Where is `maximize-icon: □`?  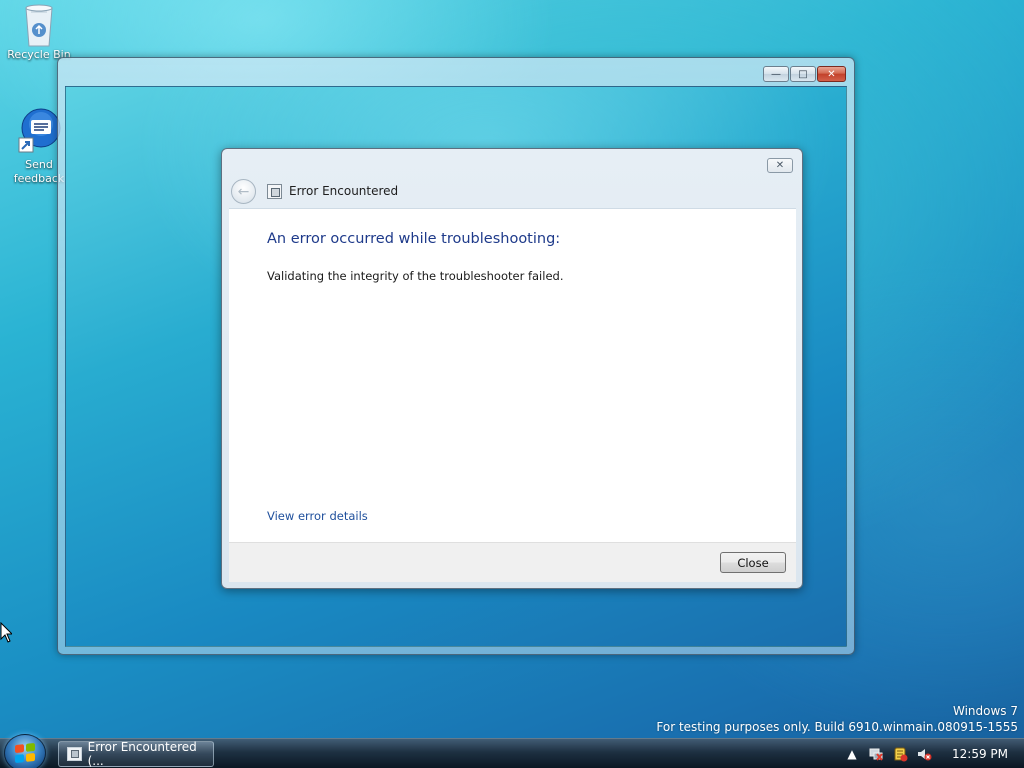
maximize-icon: □ is located at coordinates (803, 74).